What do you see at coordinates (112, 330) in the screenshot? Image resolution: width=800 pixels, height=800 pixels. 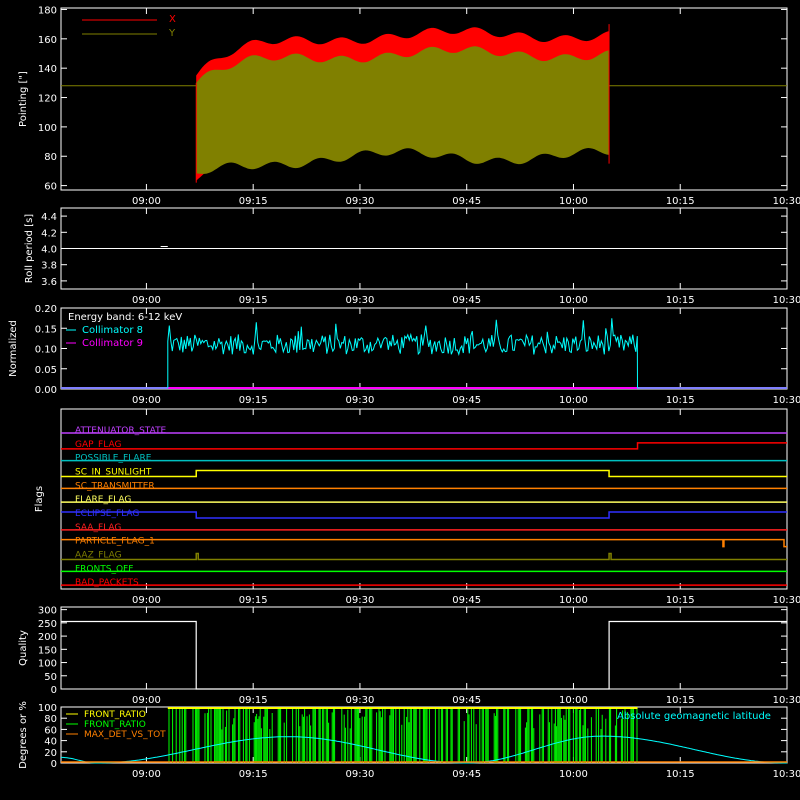 I see `legend-collimator8-label: Collimator 8` at bounding box center [112, 330].